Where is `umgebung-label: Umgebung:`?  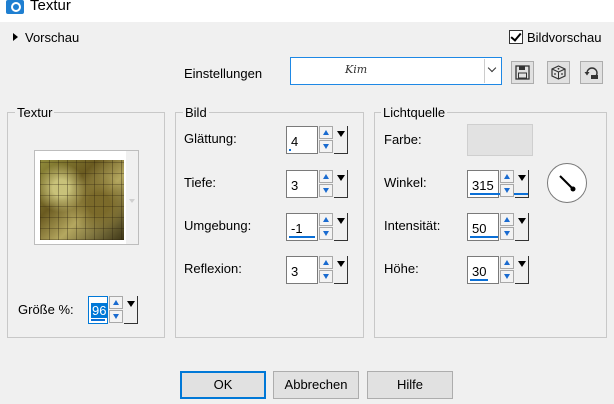 umgebung-label: Umgebung: is located at coordinates (218, 225).